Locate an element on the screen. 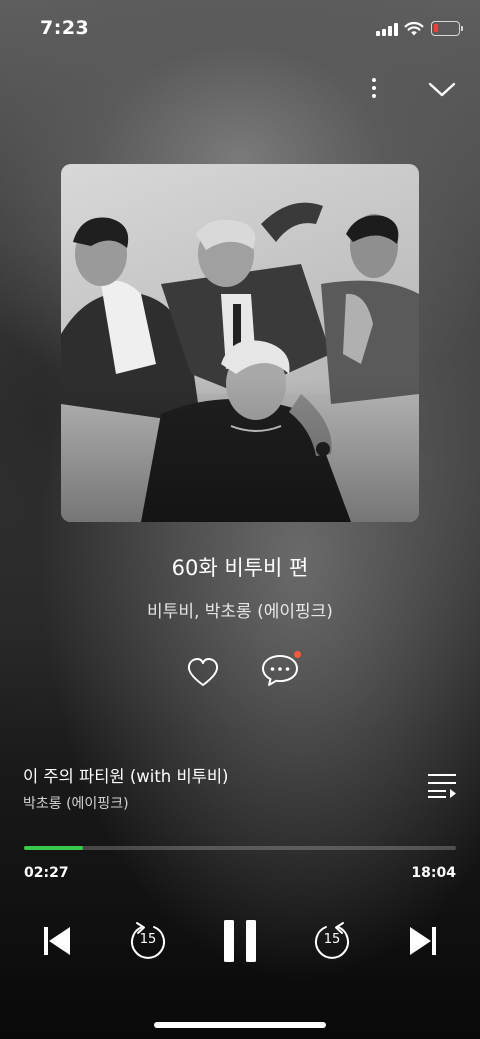 The height and width of the screenshot is (1039, 480). skip-next-icon is located at coordinates (423, 941).